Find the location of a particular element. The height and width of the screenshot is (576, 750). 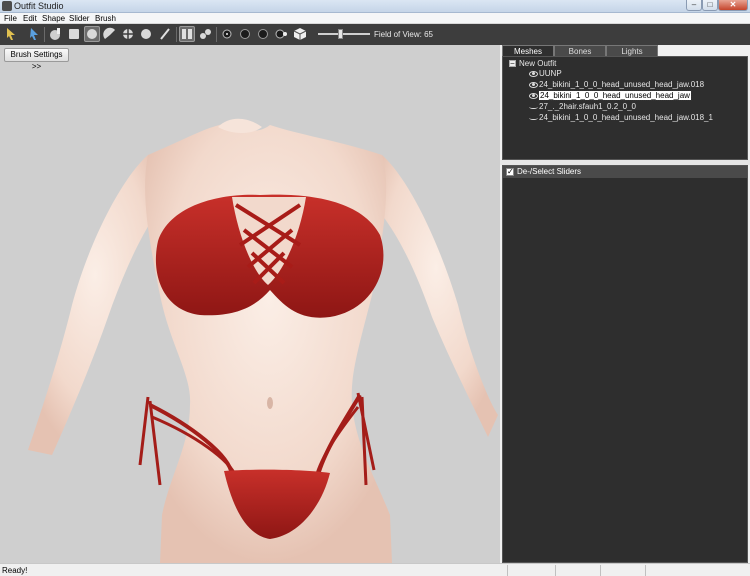

window-title: Outfit Studio is located at coordinates (39, 6).